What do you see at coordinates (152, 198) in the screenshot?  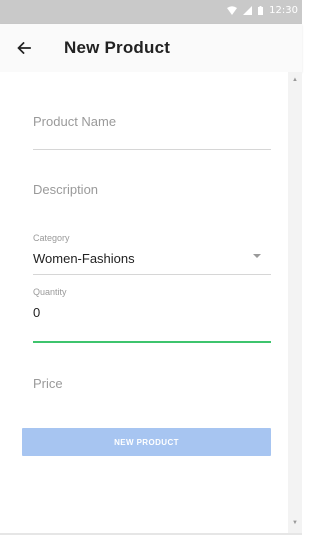 I see `description-field: Description` at bounding box center [152, 198].